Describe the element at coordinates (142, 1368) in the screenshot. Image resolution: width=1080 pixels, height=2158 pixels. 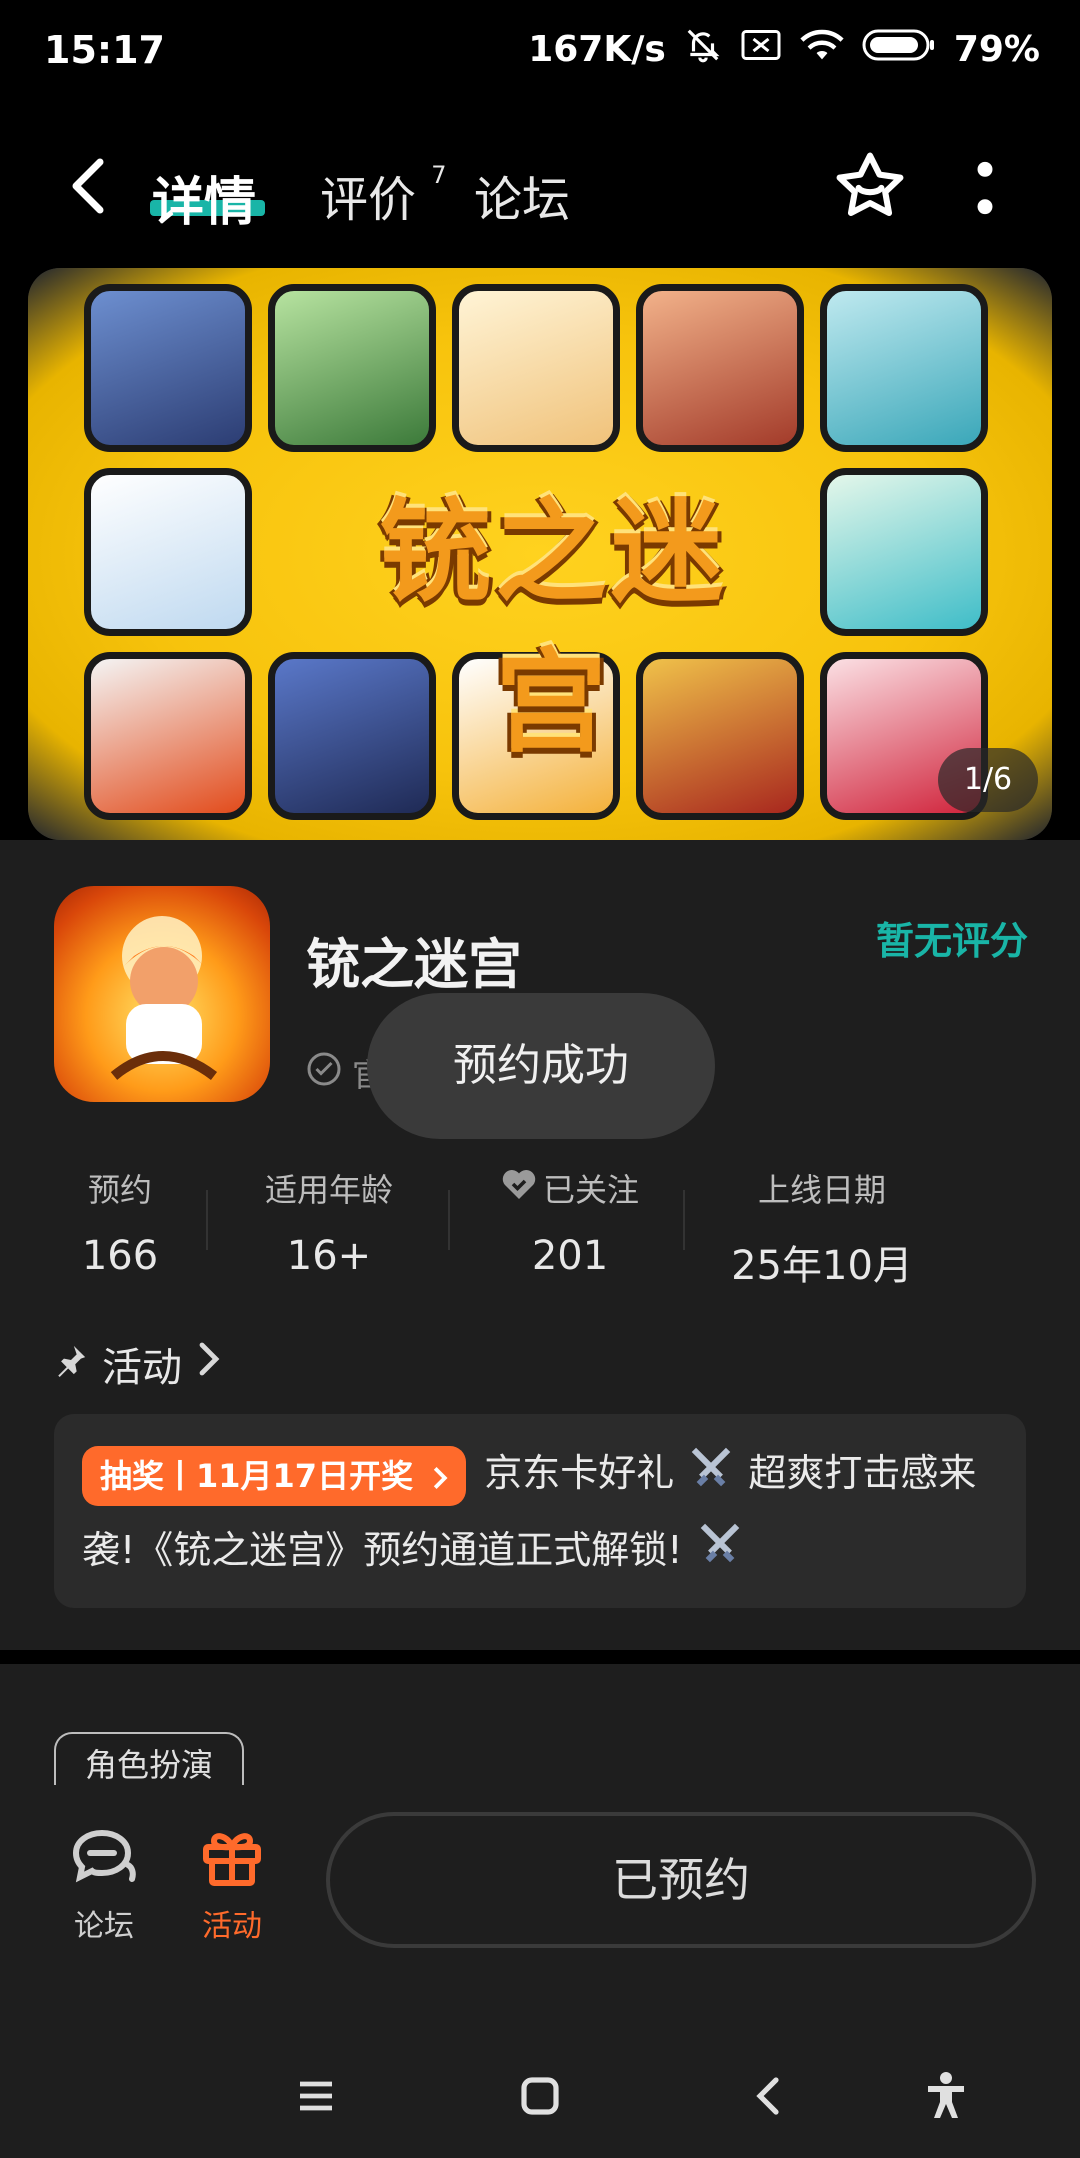
I see `activity-heading: 活动` at that location.